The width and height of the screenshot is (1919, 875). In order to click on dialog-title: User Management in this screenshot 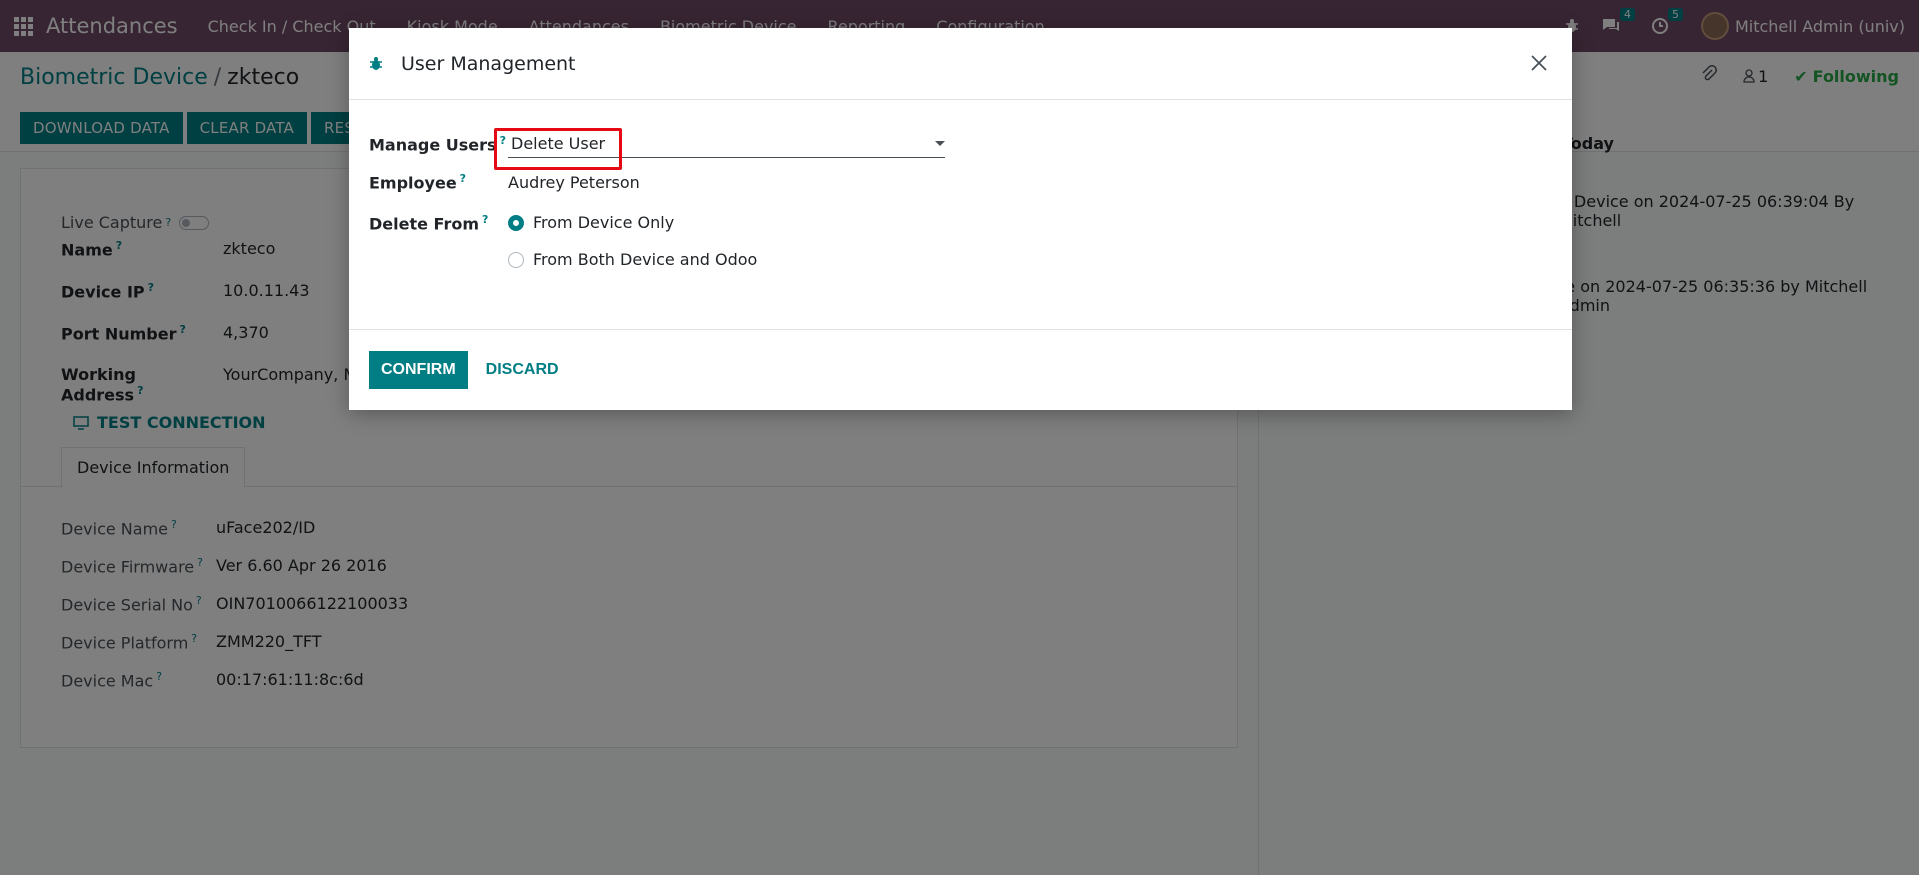, I will do `click(488, 63)`.